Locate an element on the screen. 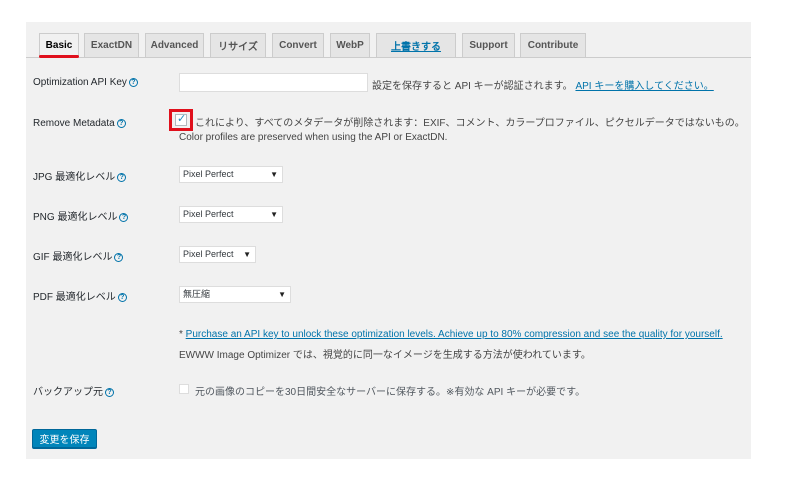  api-key-label: Optimization API Key? is located at coordinates (85, 82).